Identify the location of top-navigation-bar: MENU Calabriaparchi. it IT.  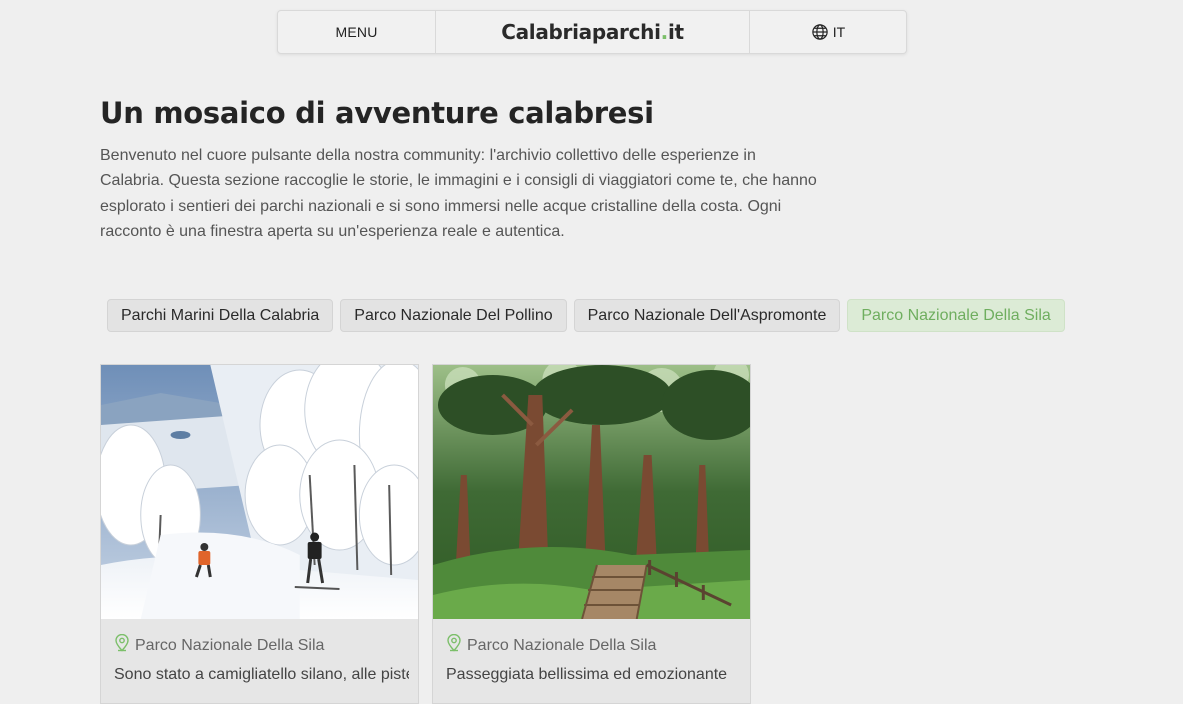
(592, 32).